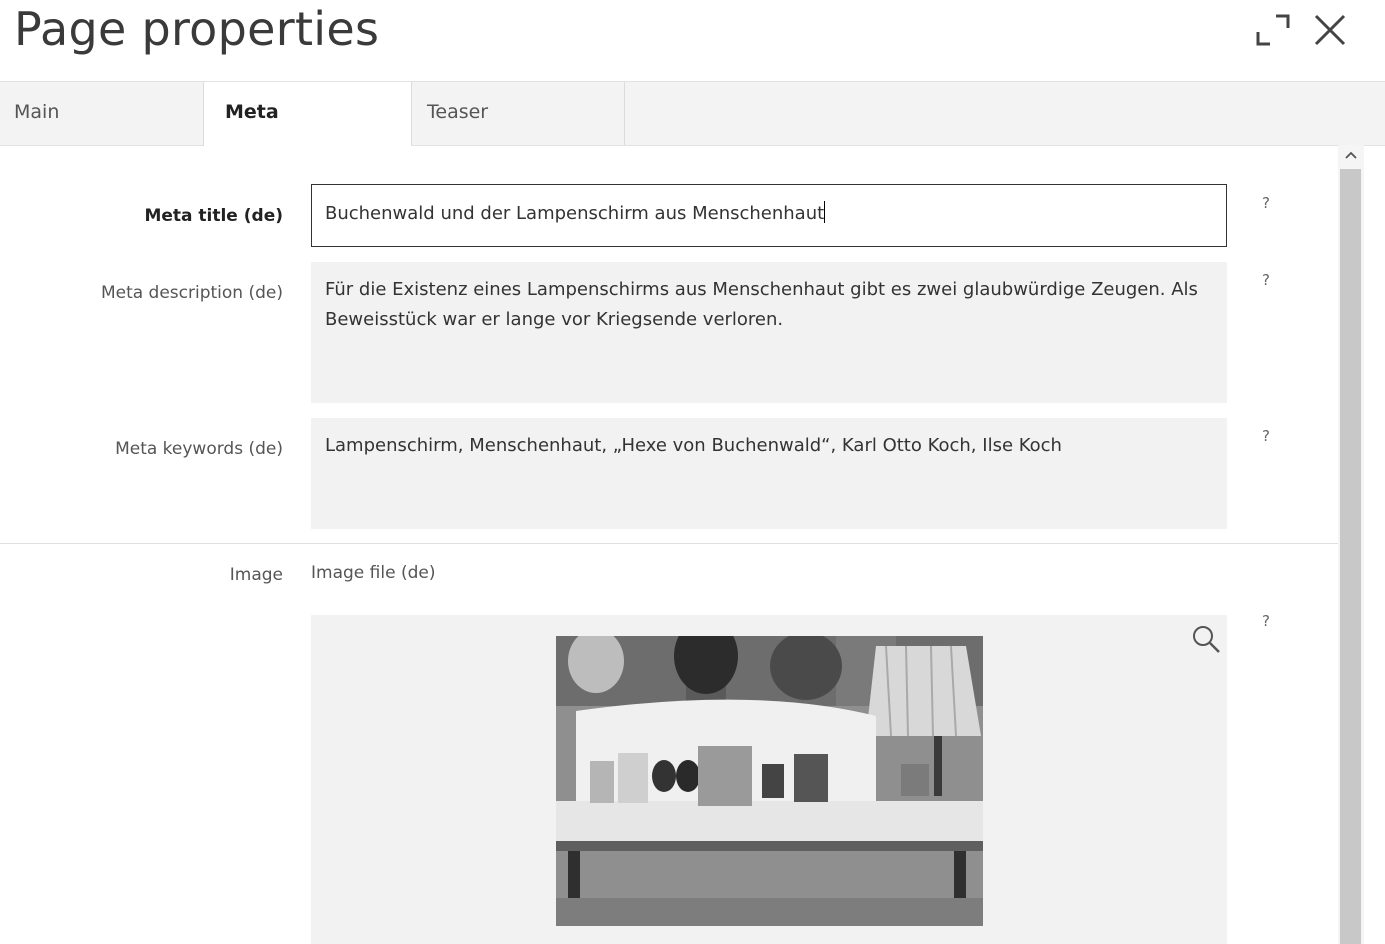  I want to click on maximize-button, so click(1272, 30).